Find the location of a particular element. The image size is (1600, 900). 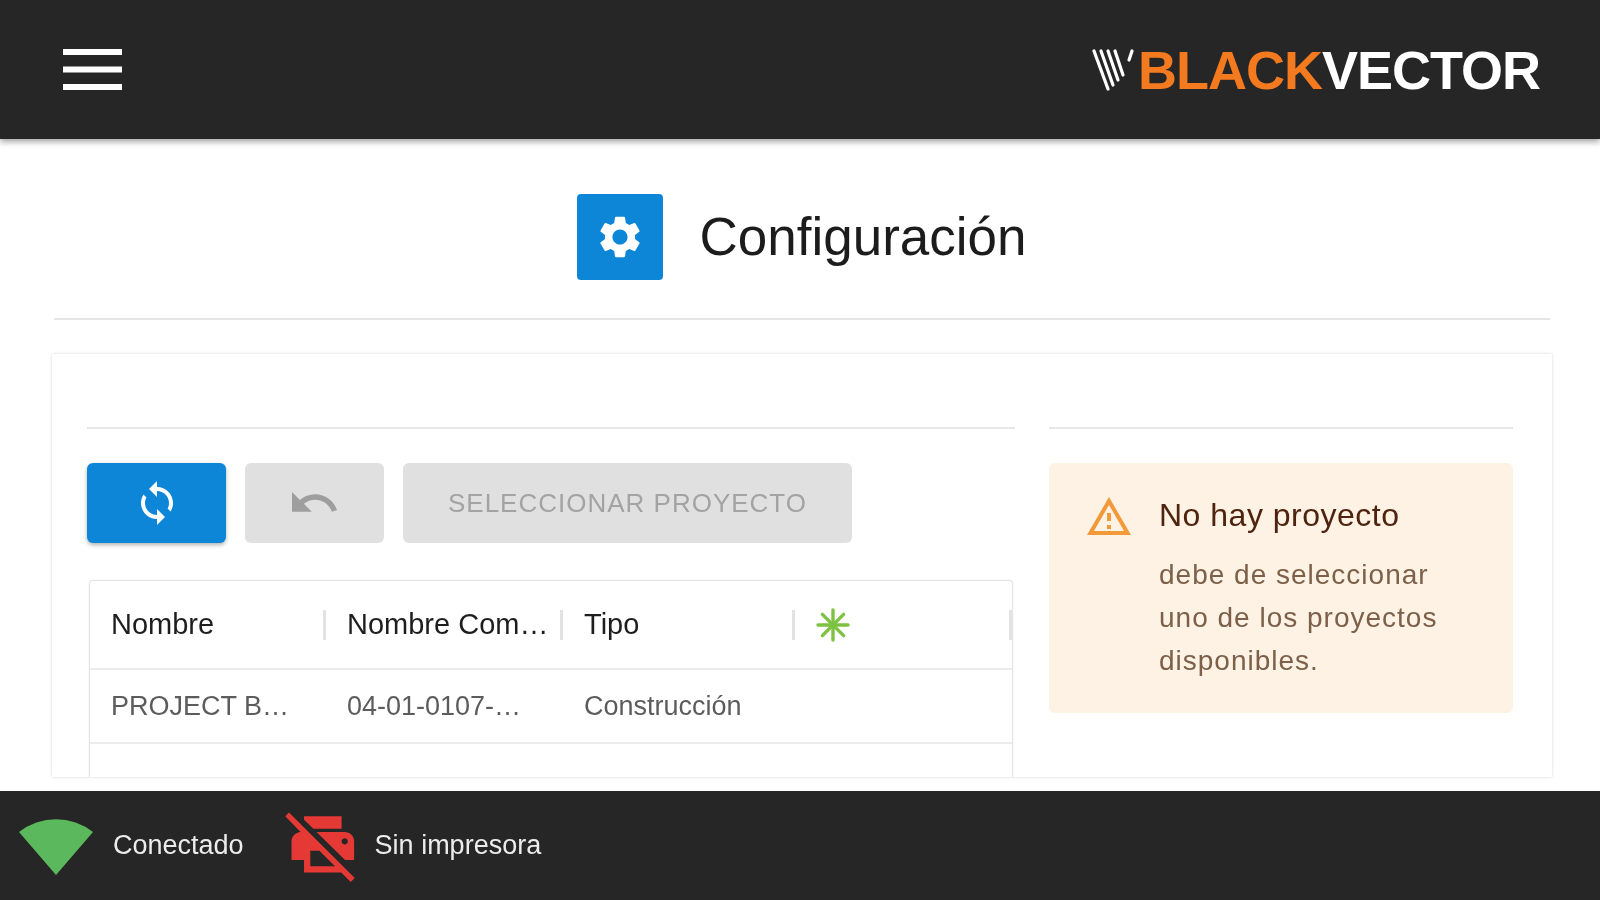

settings-icon is located at coordinates (620, 237).